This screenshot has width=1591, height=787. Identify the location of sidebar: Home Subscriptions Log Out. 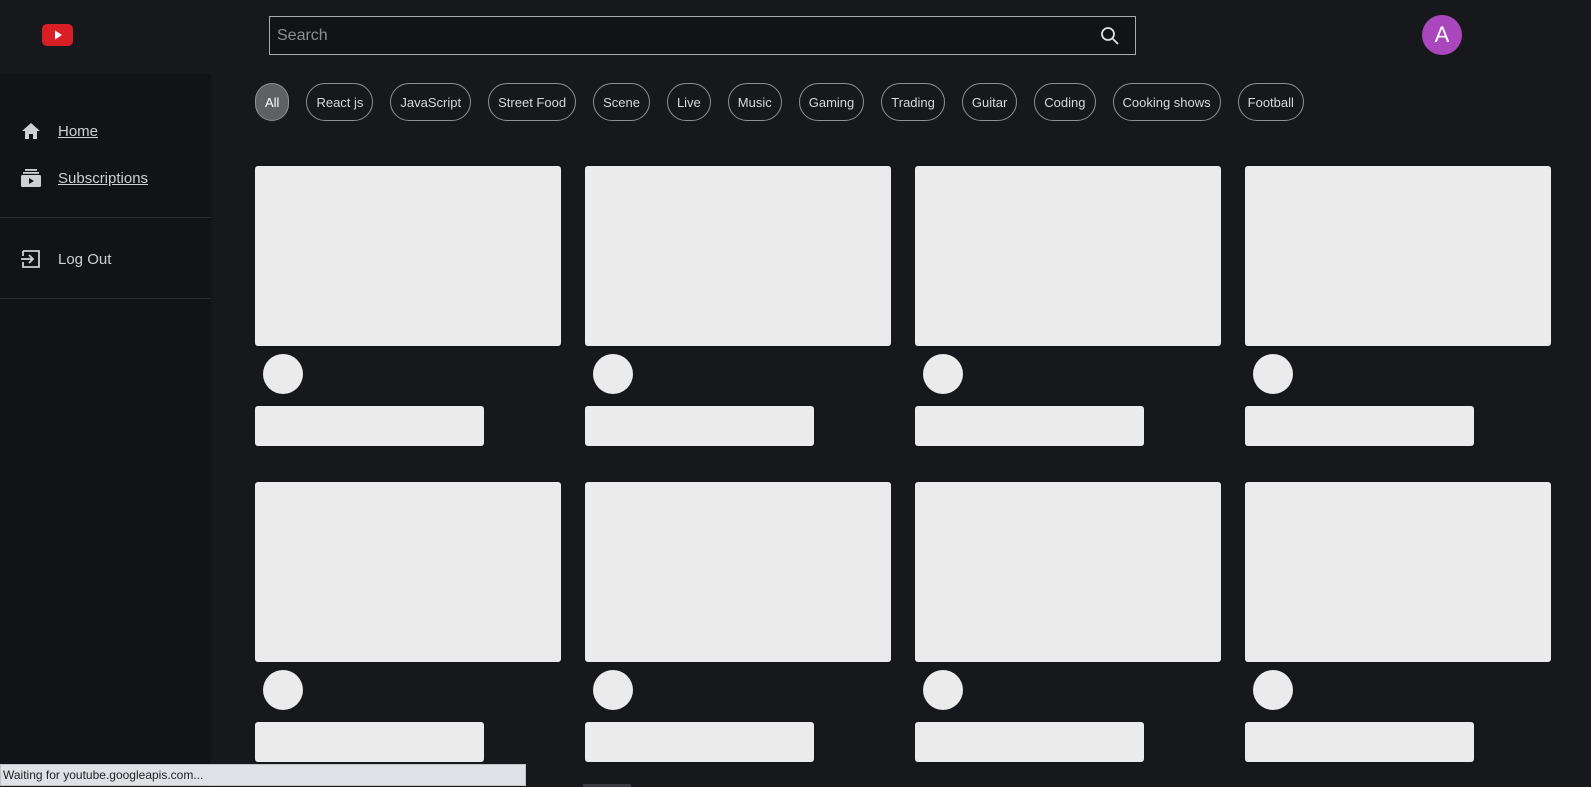
(105, 430).